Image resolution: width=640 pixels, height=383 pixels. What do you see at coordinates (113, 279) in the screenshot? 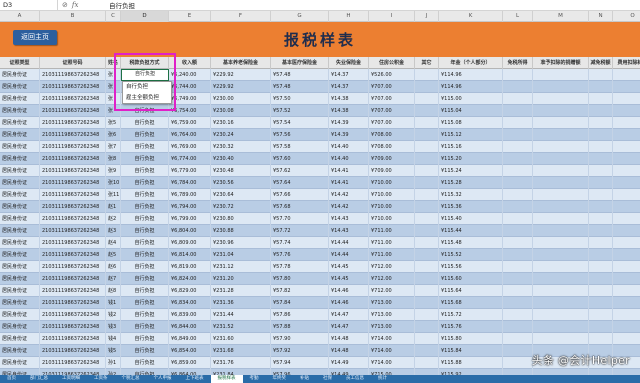
I see `table-cell: 赵7` at bounding box center [113, 279].